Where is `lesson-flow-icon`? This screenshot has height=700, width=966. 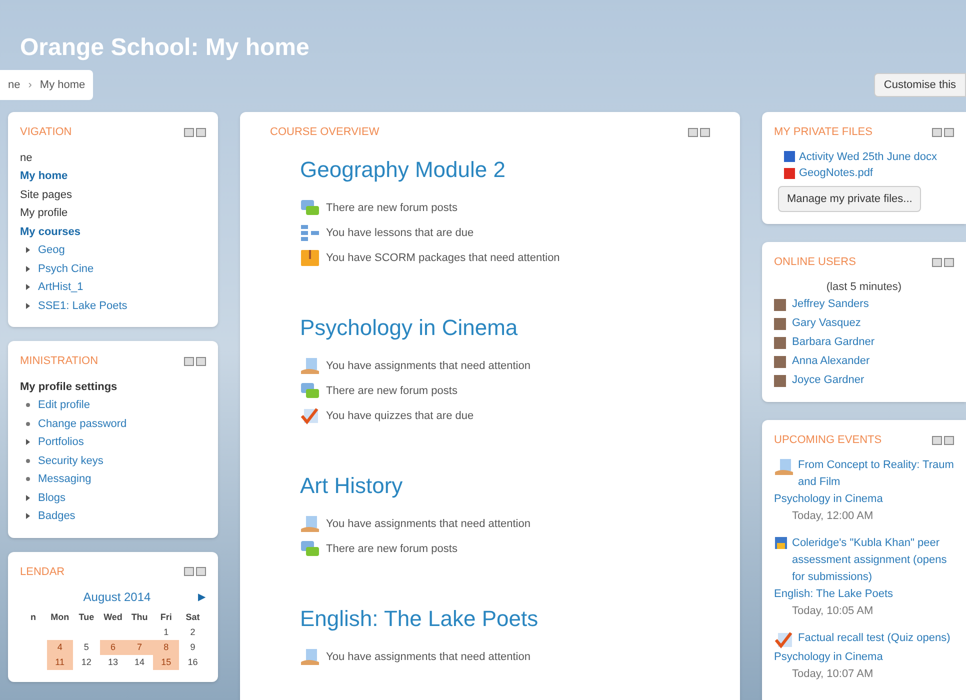
lesson-flow-icon is located at coordinates (310, 233).